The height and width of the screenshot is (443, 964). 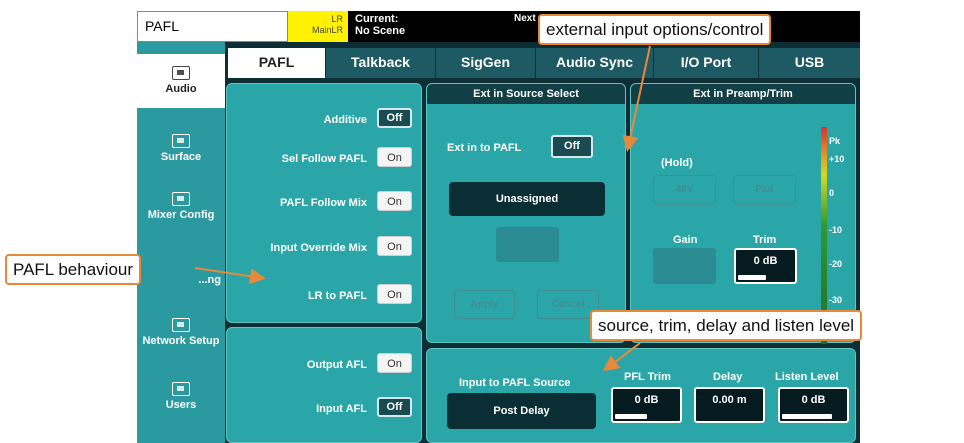 I want to click on callout-pafl-behaviour: PAFL behaviour, so click(x=73, y=269).